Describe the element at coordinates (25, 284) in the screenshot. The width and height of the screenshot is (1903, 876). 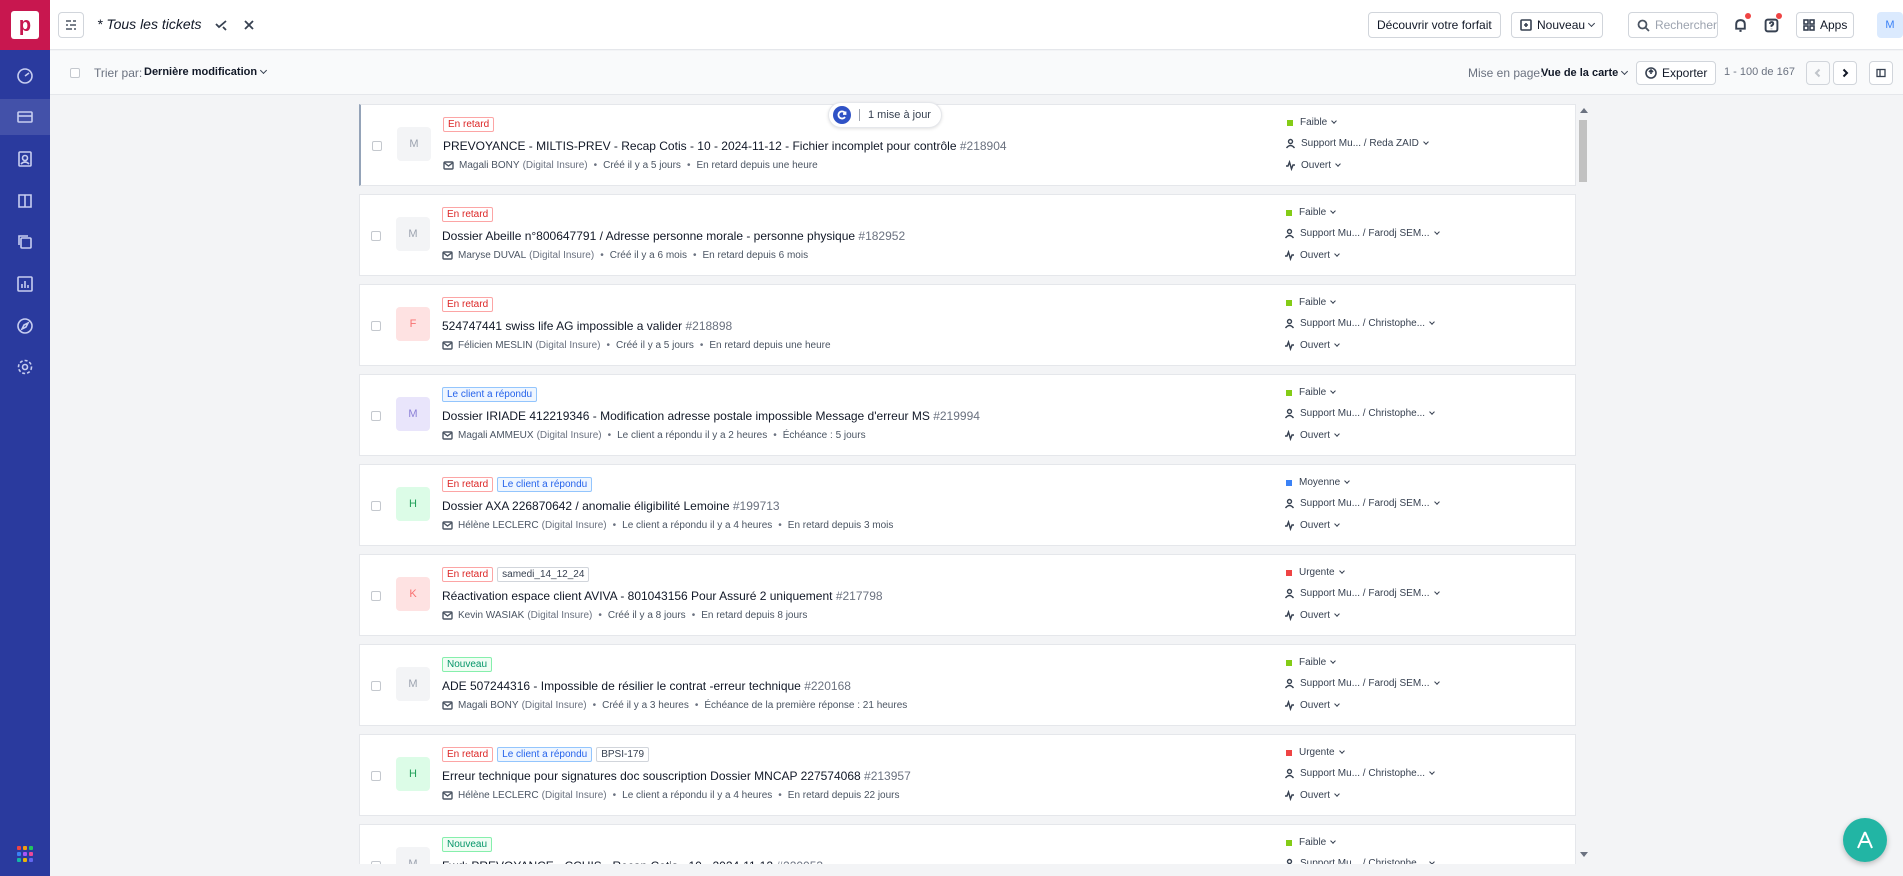
I see `nav-reports-icon` at that location.